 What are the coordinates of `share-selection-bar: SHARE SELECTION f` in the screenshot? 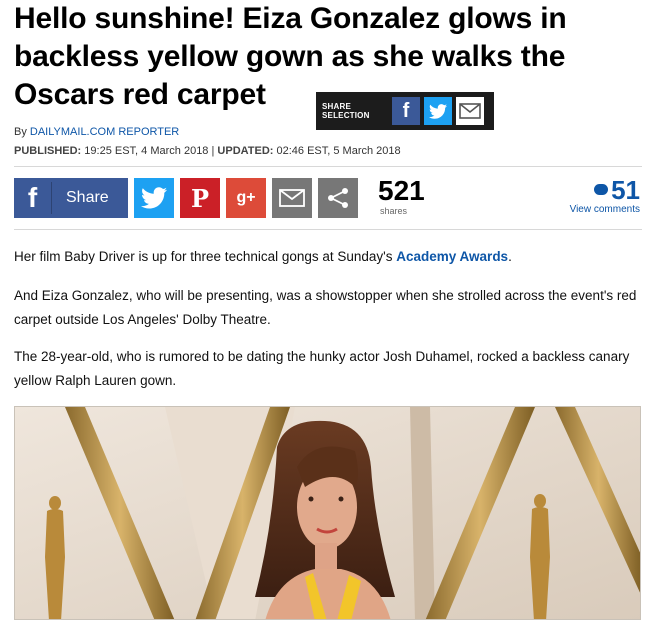 It's located at (405, 111).